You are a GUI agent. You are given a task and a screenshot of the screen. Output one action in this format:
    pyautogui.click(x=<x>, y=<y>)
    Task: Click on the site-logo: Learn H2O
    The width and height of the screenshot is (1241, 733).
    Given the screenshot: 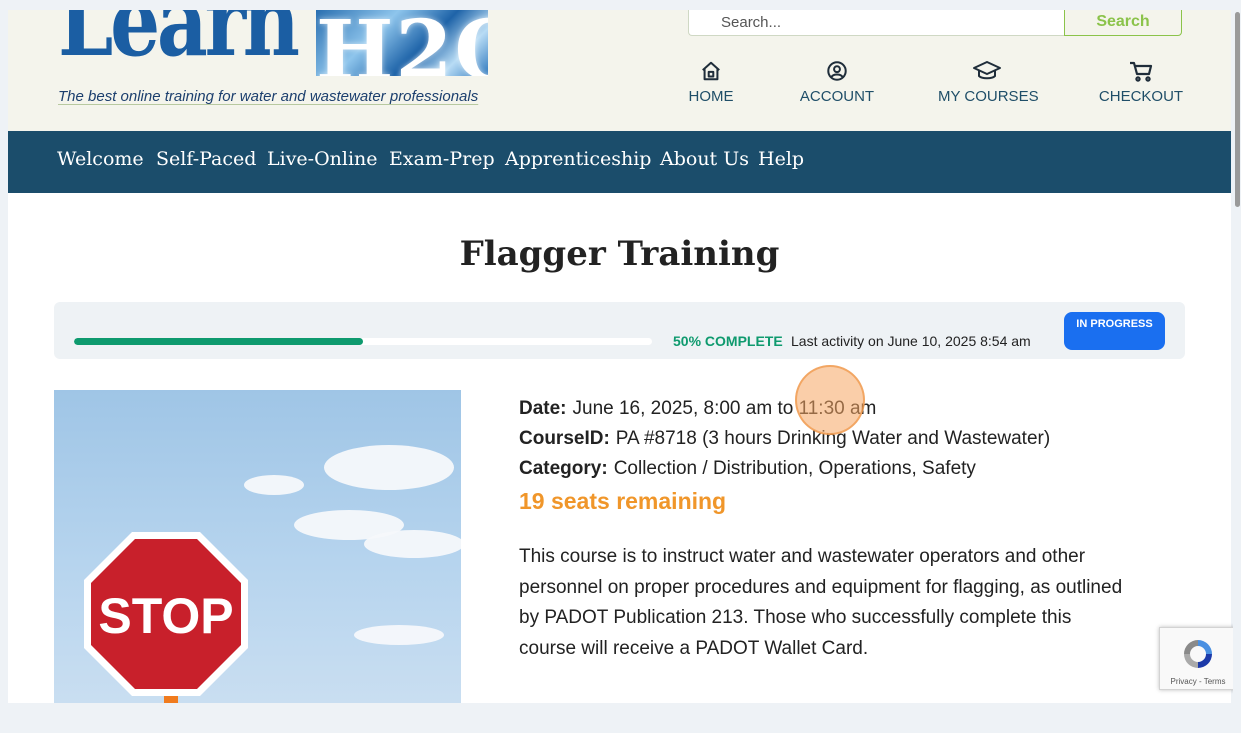 What is the action you would take?
    pyautogui.click(x=273, y=45)
    